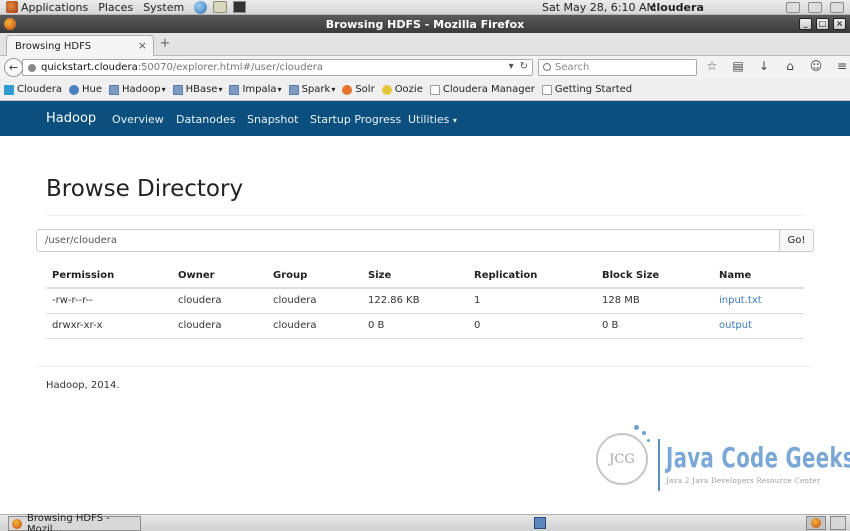 The width and height of the screenshot is (850, 531). What do you see at coordinates (735, 325) in the screenshot?
I see `folder-link-output: output` at bounding box center [735, 325].